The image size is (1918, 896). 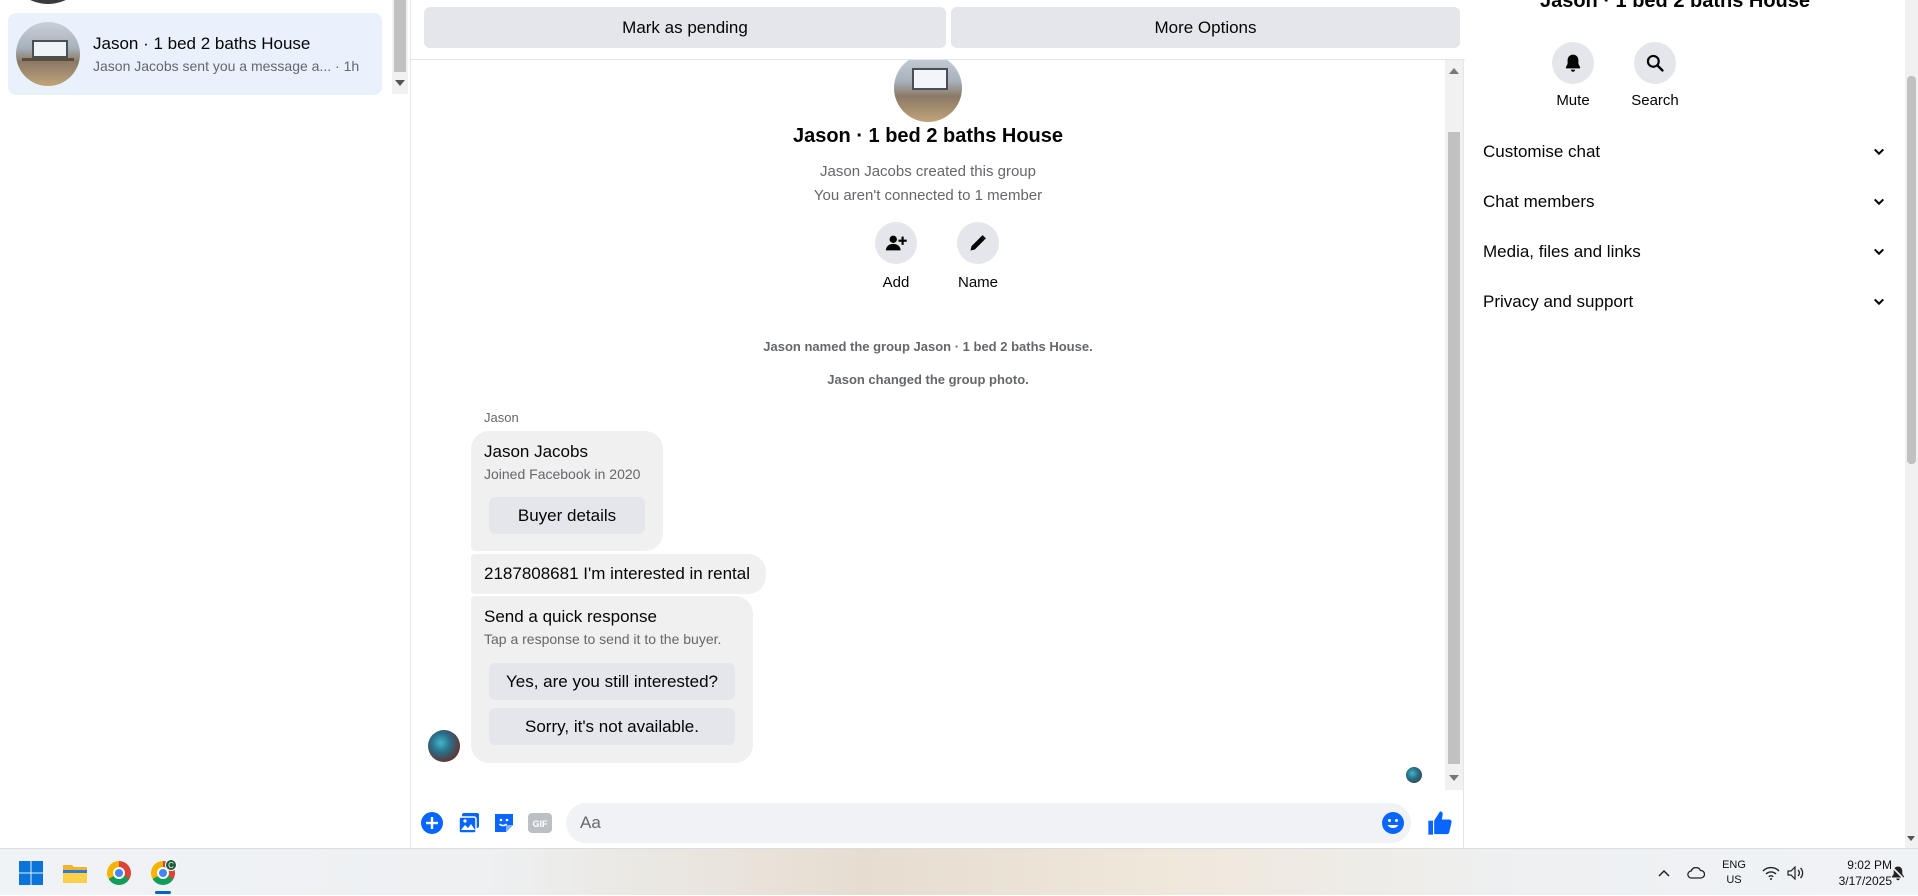 I want to click on mark-as-pending-button: Mark as pending, so click(x=685, y=27).